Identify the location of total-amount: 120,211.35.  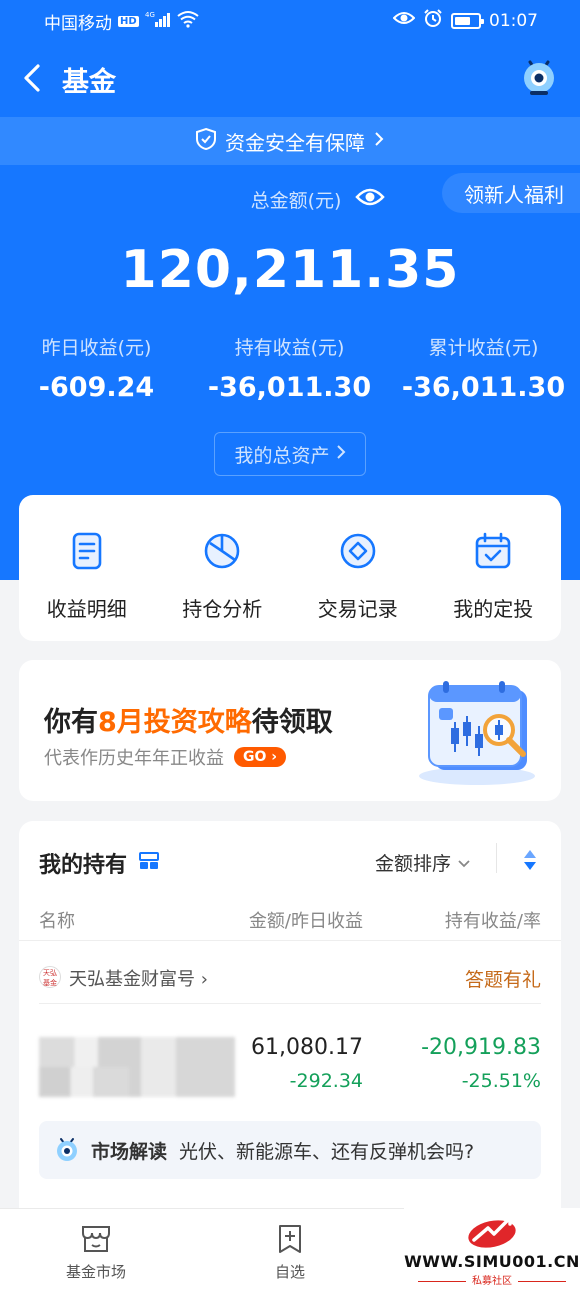
(290, 270).